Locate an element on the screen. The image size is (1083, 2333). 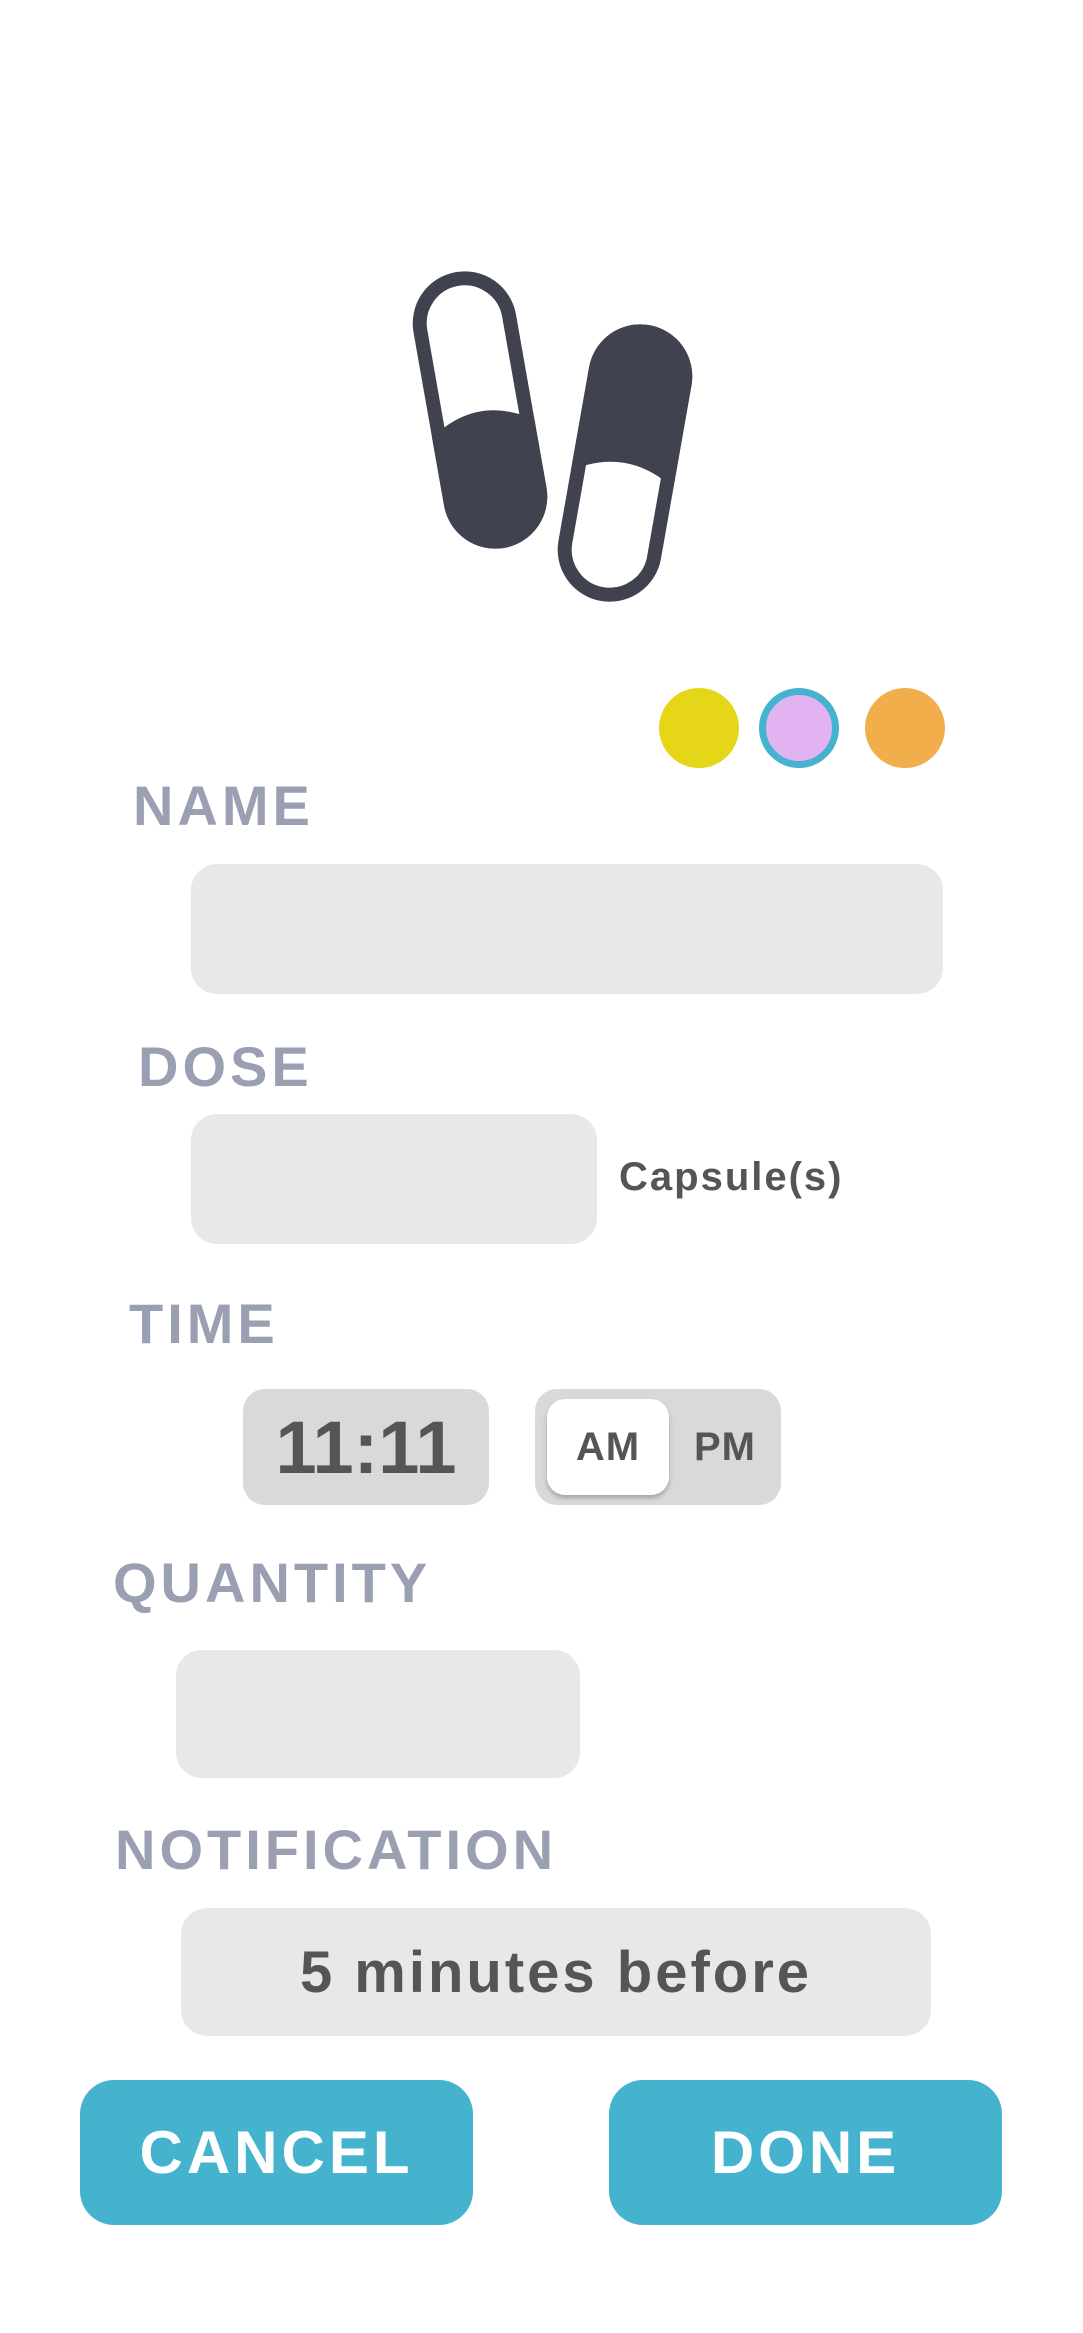
name-input is located at coordinates (567, 929).